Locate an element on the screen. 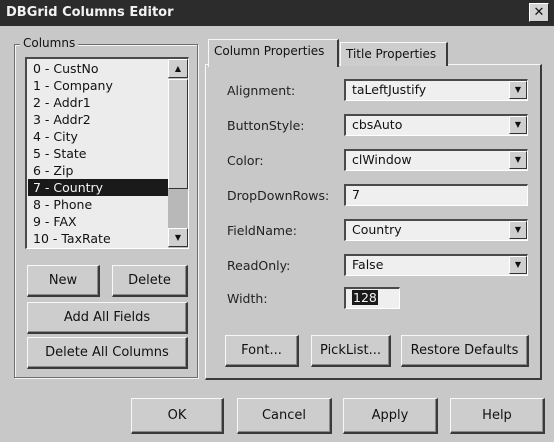 This screenshot has width=554, height=442. close-button: ✕ is located at coordinates (539, 12).